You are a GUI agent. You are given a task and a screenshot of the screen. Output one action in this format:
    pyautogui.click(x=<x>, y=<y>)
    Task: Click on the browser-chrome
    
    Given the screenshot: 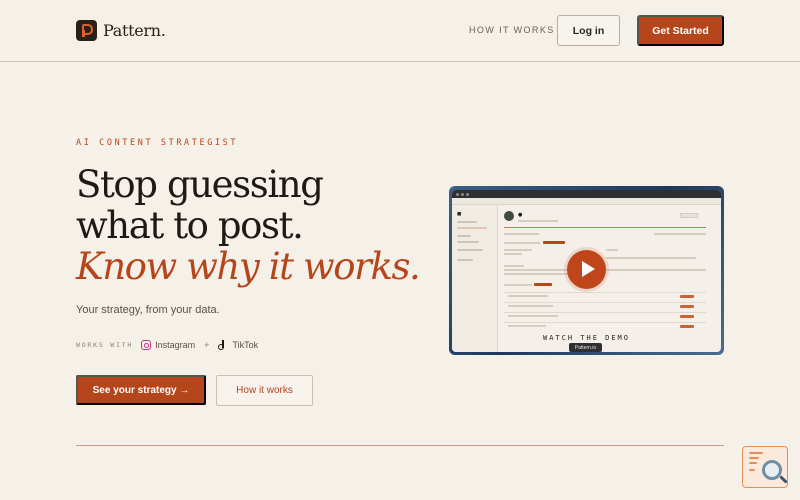 What is the action you would take?
    pyautogui.click(x=586, y=194)
    